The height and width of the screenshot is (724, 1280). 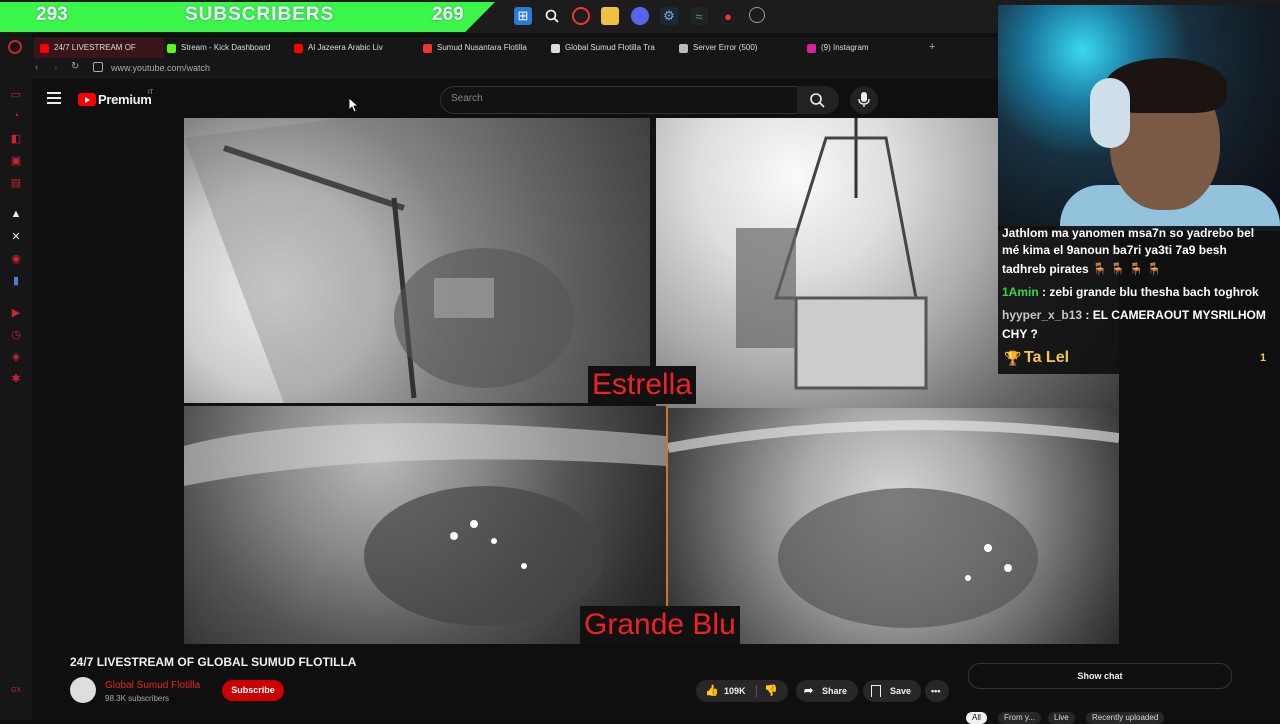 I want to click on top-supporter-name: Ta Lel, so click(x=1047, y=357).